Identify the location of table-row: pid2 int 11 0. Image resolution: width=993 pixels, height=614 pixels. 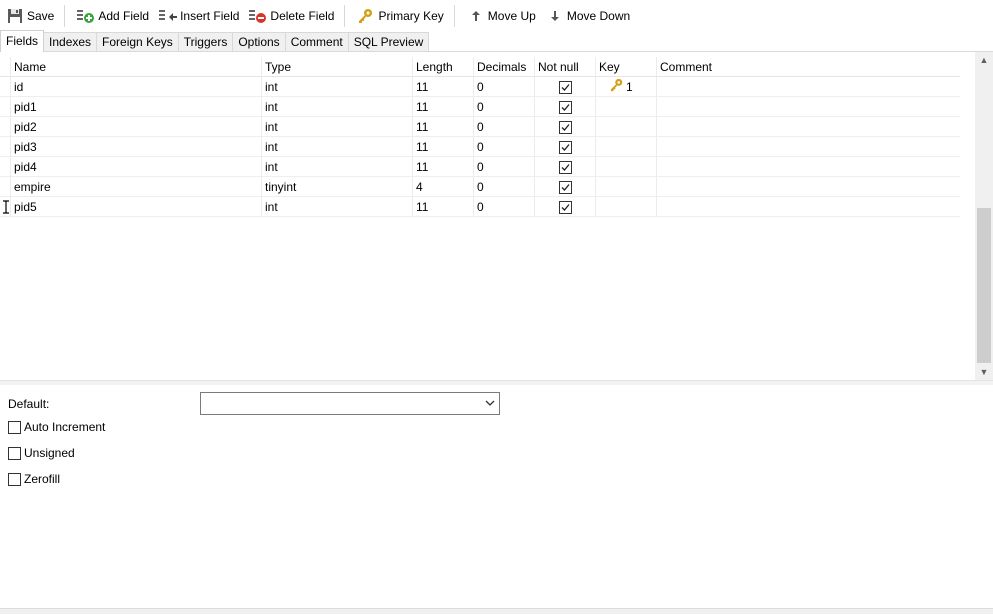
(480, 127).